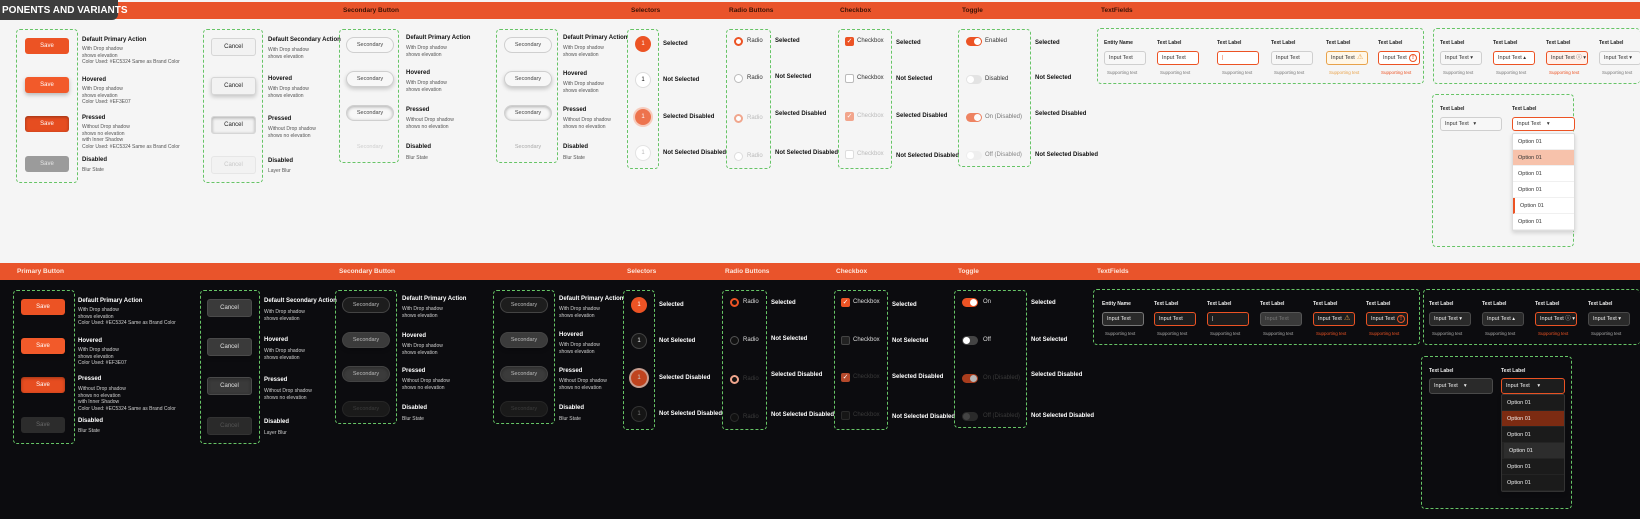  What do you see at coordinates (90, 379) in the screenshot?
I see `state-title: Pressed` at bounding box center [90, 379].